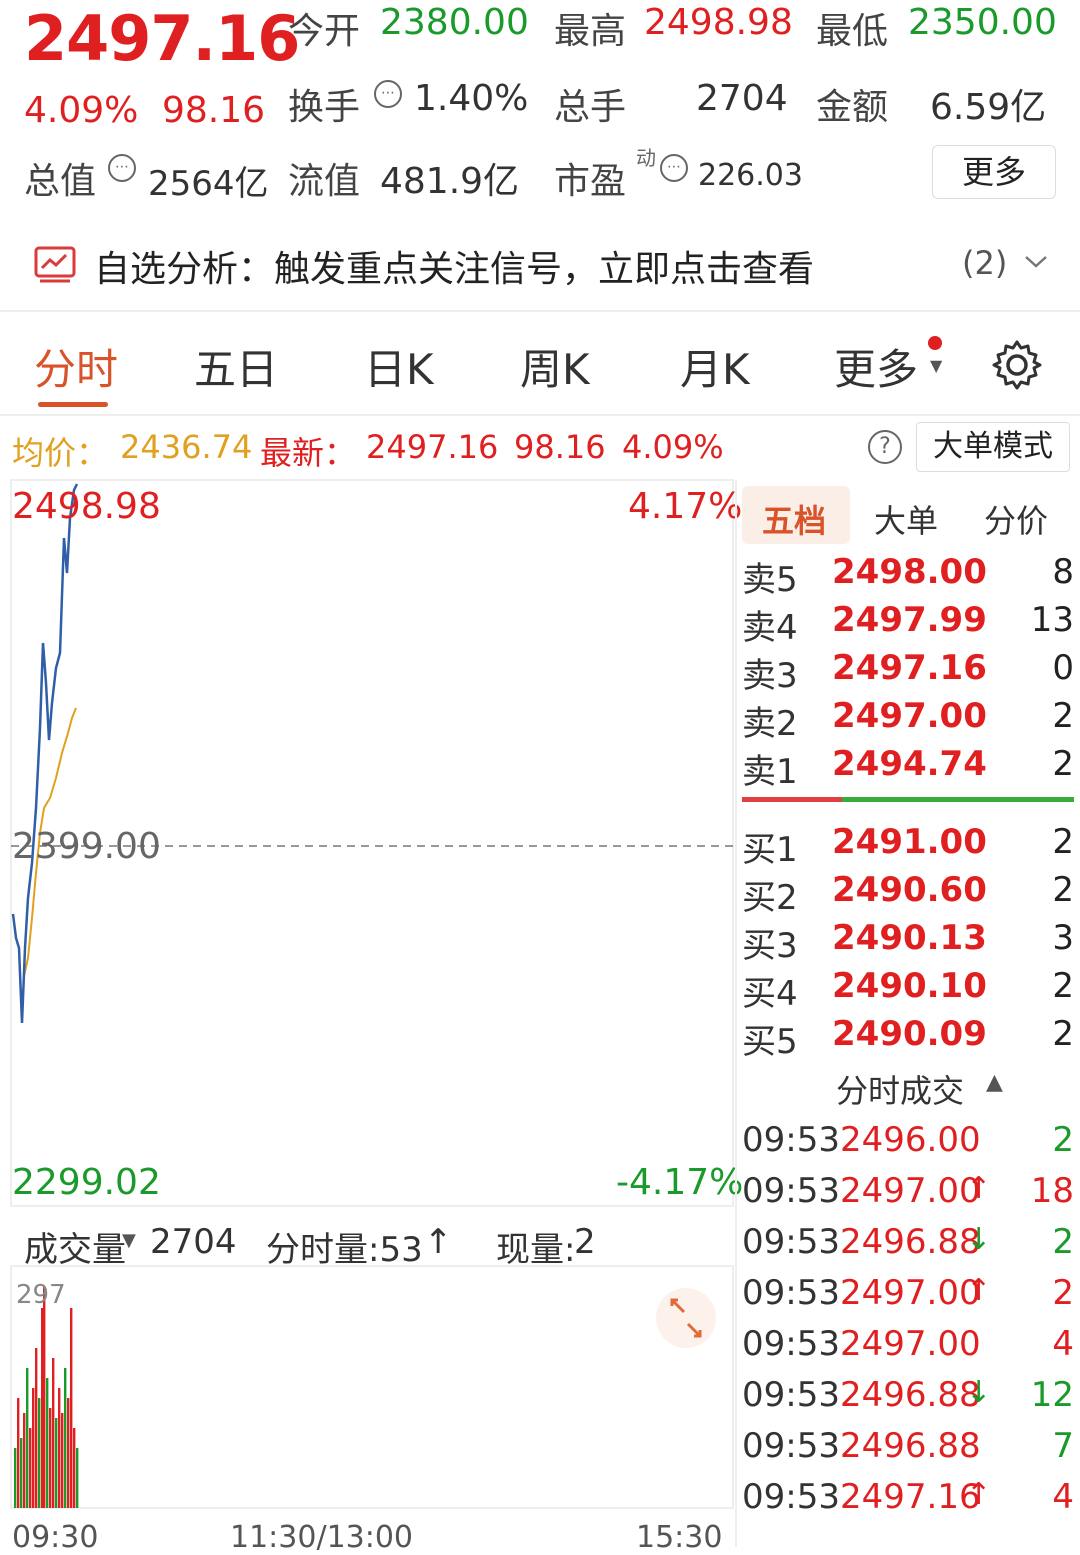 The image size is (1080, 1555). I want to click on turnover-label: 换手, so click(324, 107).